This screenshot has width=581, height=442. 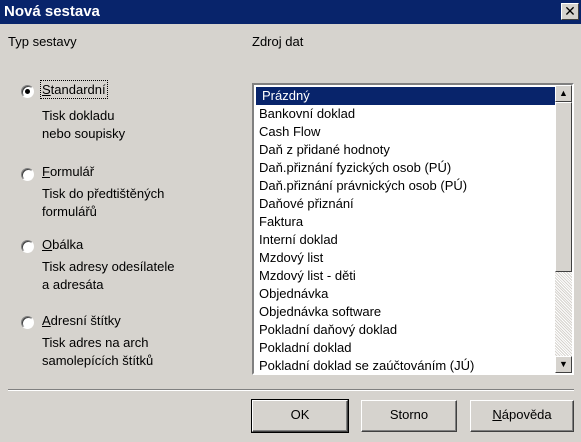 What do you see at coordinates (78, 89) in the screenshot?
I see `option-standardni-rest: tandardní` at bounding box center [78, 89].